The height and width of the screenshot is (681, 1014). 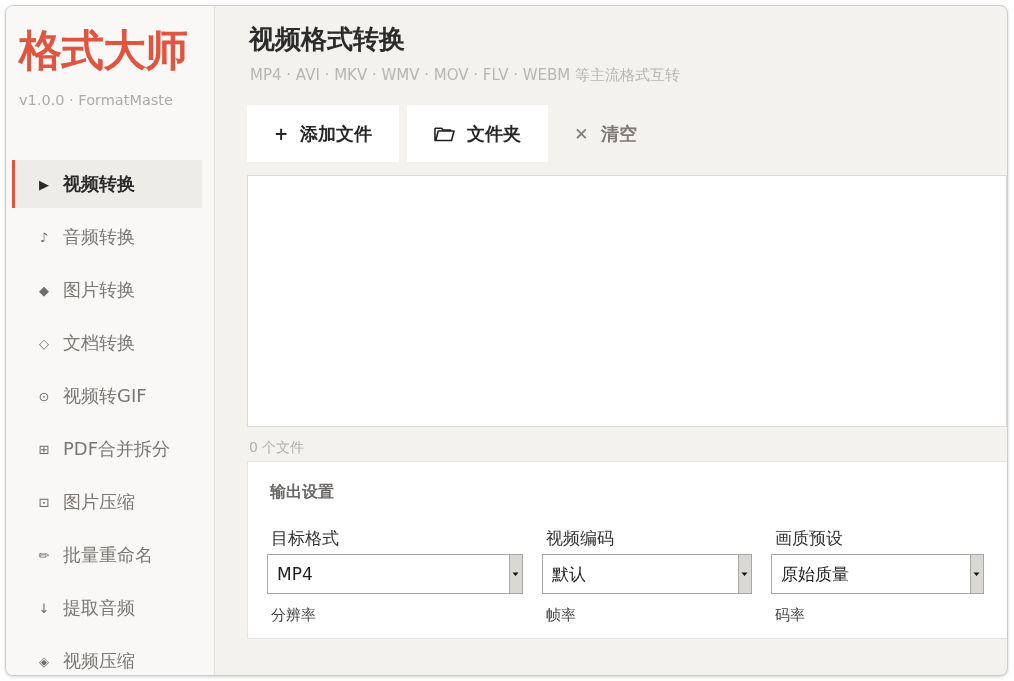 I want to click on field-label: 分辨率, so click(x=294, y=615).